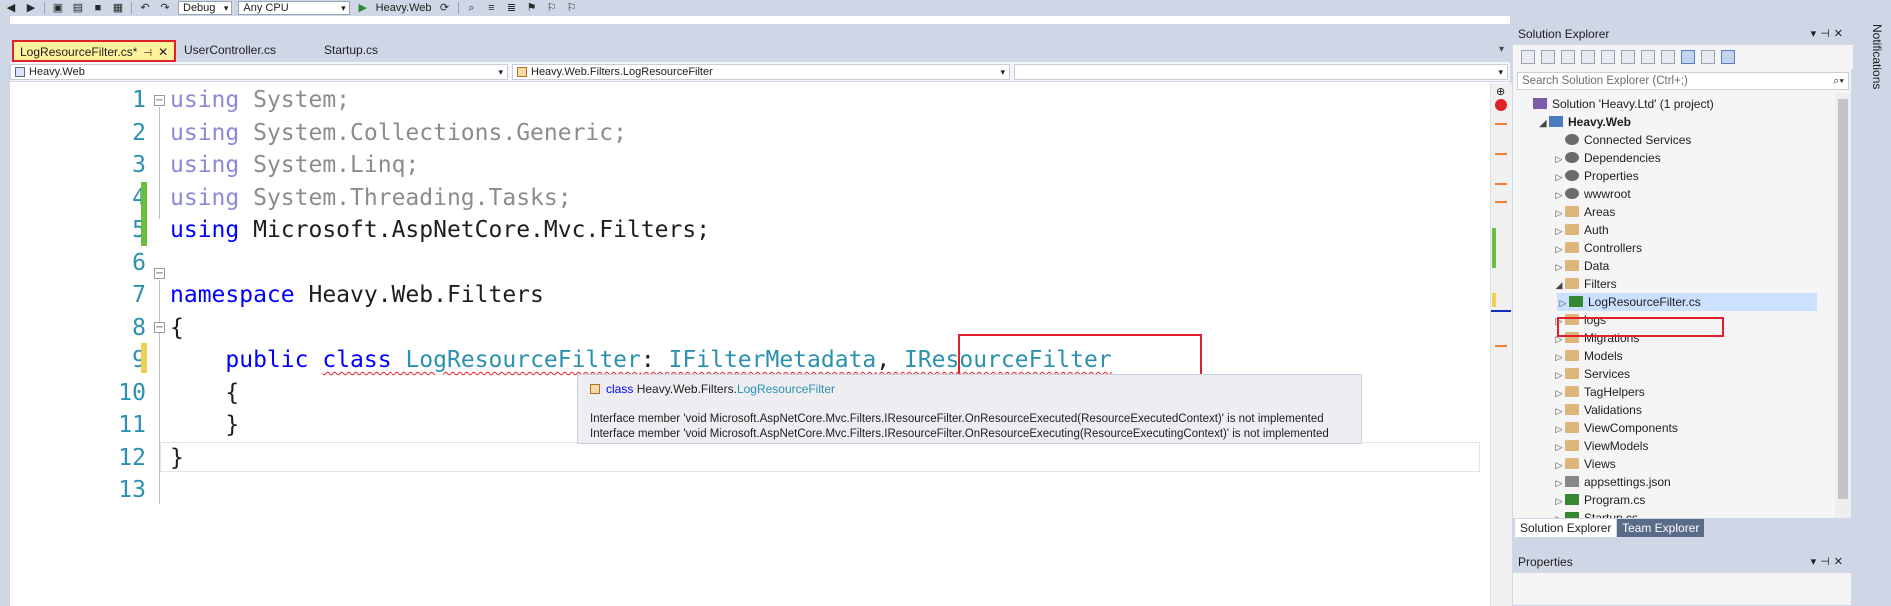  Describe the element at coordinates (165, 8) in the screenshot. I see `redo-icon: ↷` at that location.